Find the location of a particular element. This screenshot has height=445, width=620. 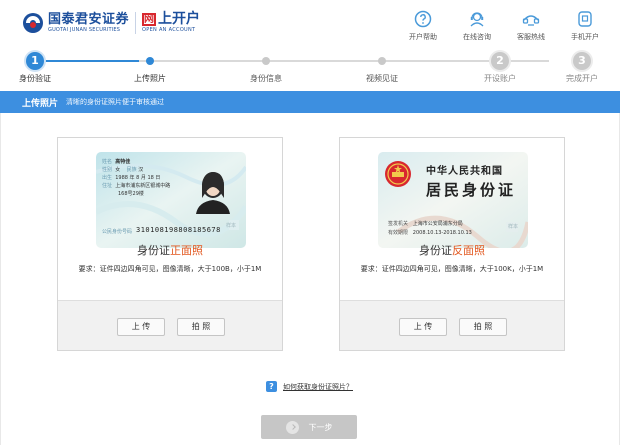

top-link-mobile: 手机开户 is located at coordinates (585, 26).